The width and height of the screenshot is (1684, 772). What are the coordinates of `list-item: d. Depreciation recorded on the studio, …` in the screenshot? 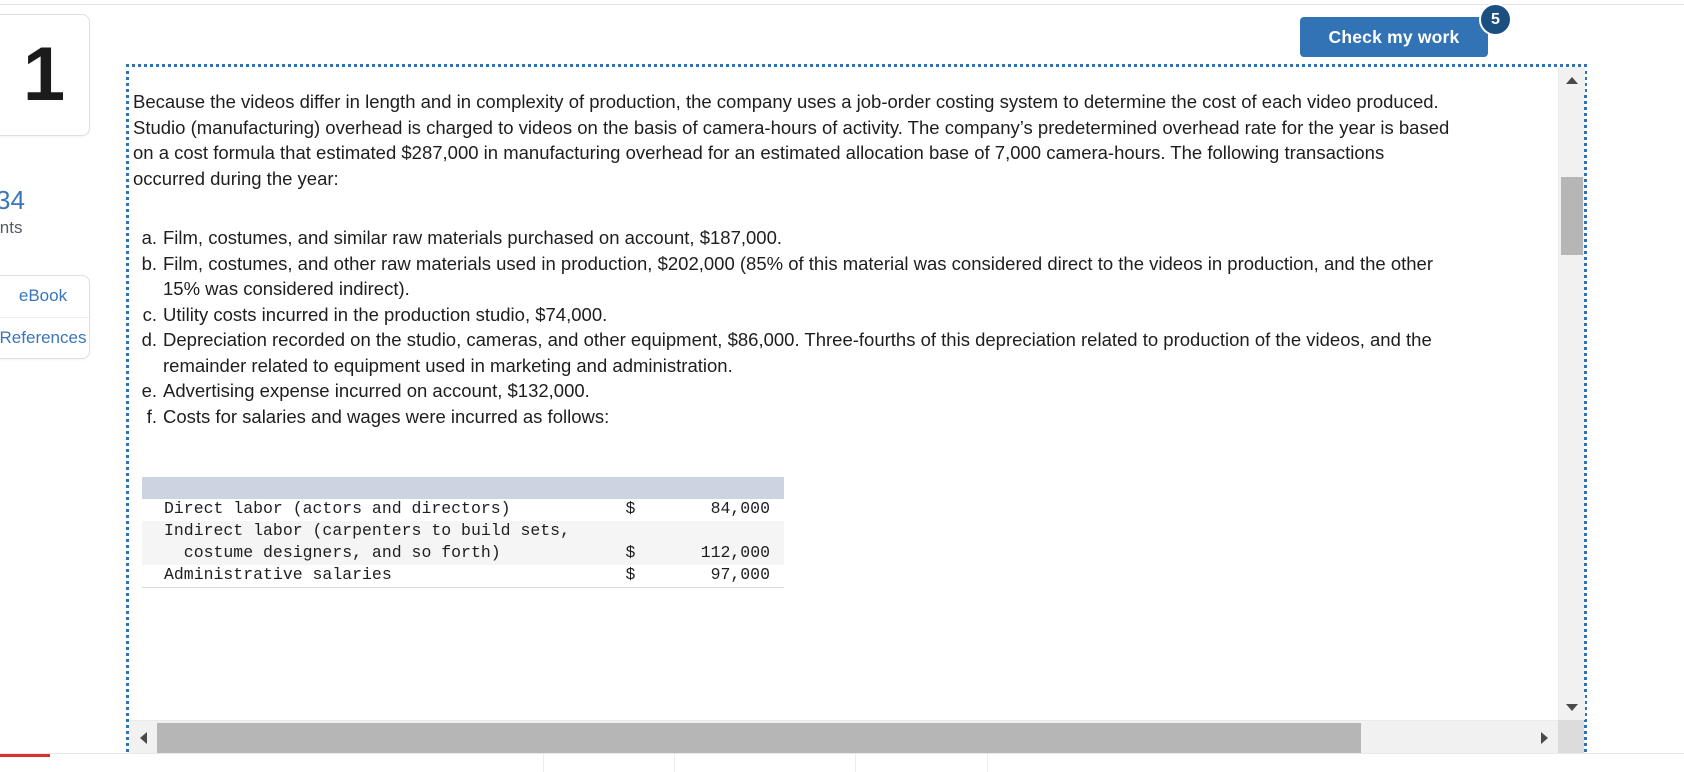 It's located at (798, 352).